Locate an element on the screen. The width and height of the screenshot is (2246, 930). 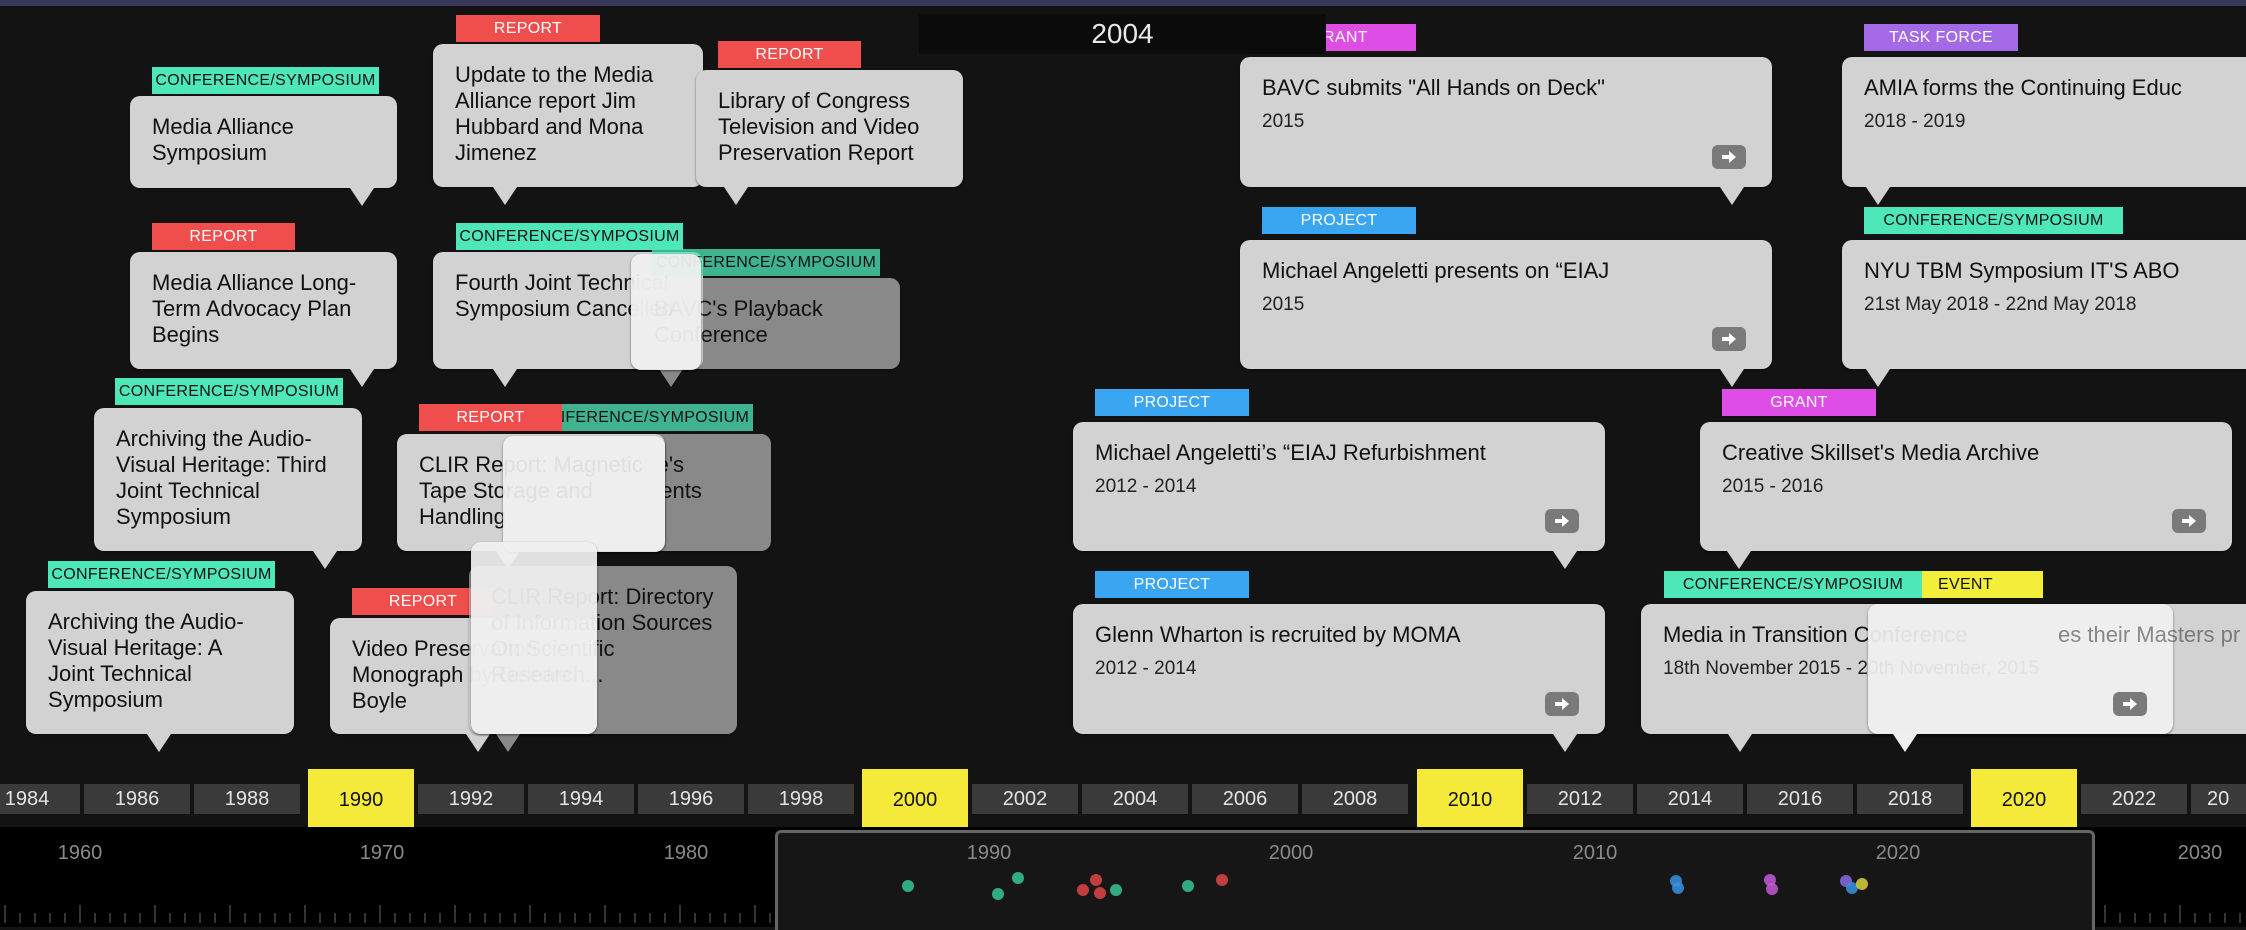
ruler-year: 20 is located at coordinates (2218, 799).